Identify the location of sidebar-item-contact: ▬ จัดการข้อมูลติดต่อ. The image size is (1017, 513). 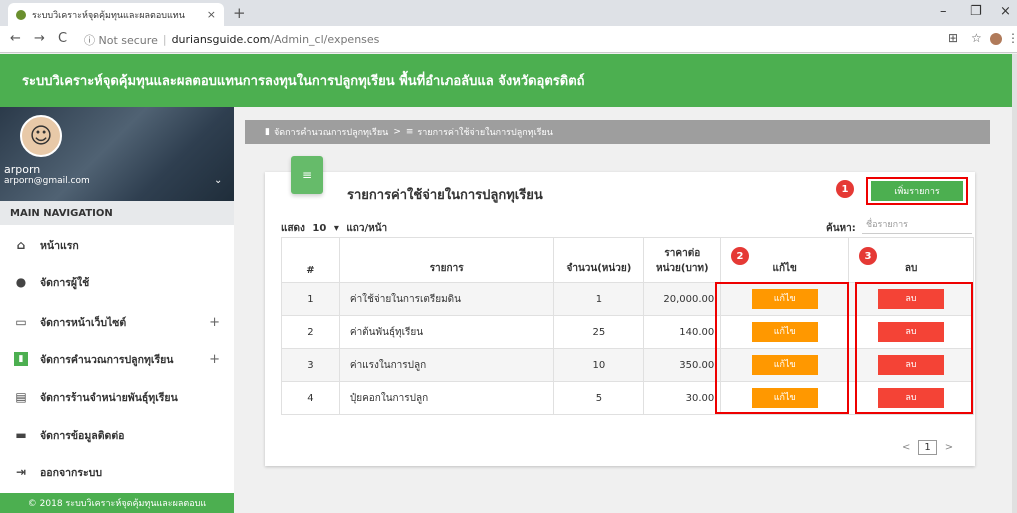
(117, 435).